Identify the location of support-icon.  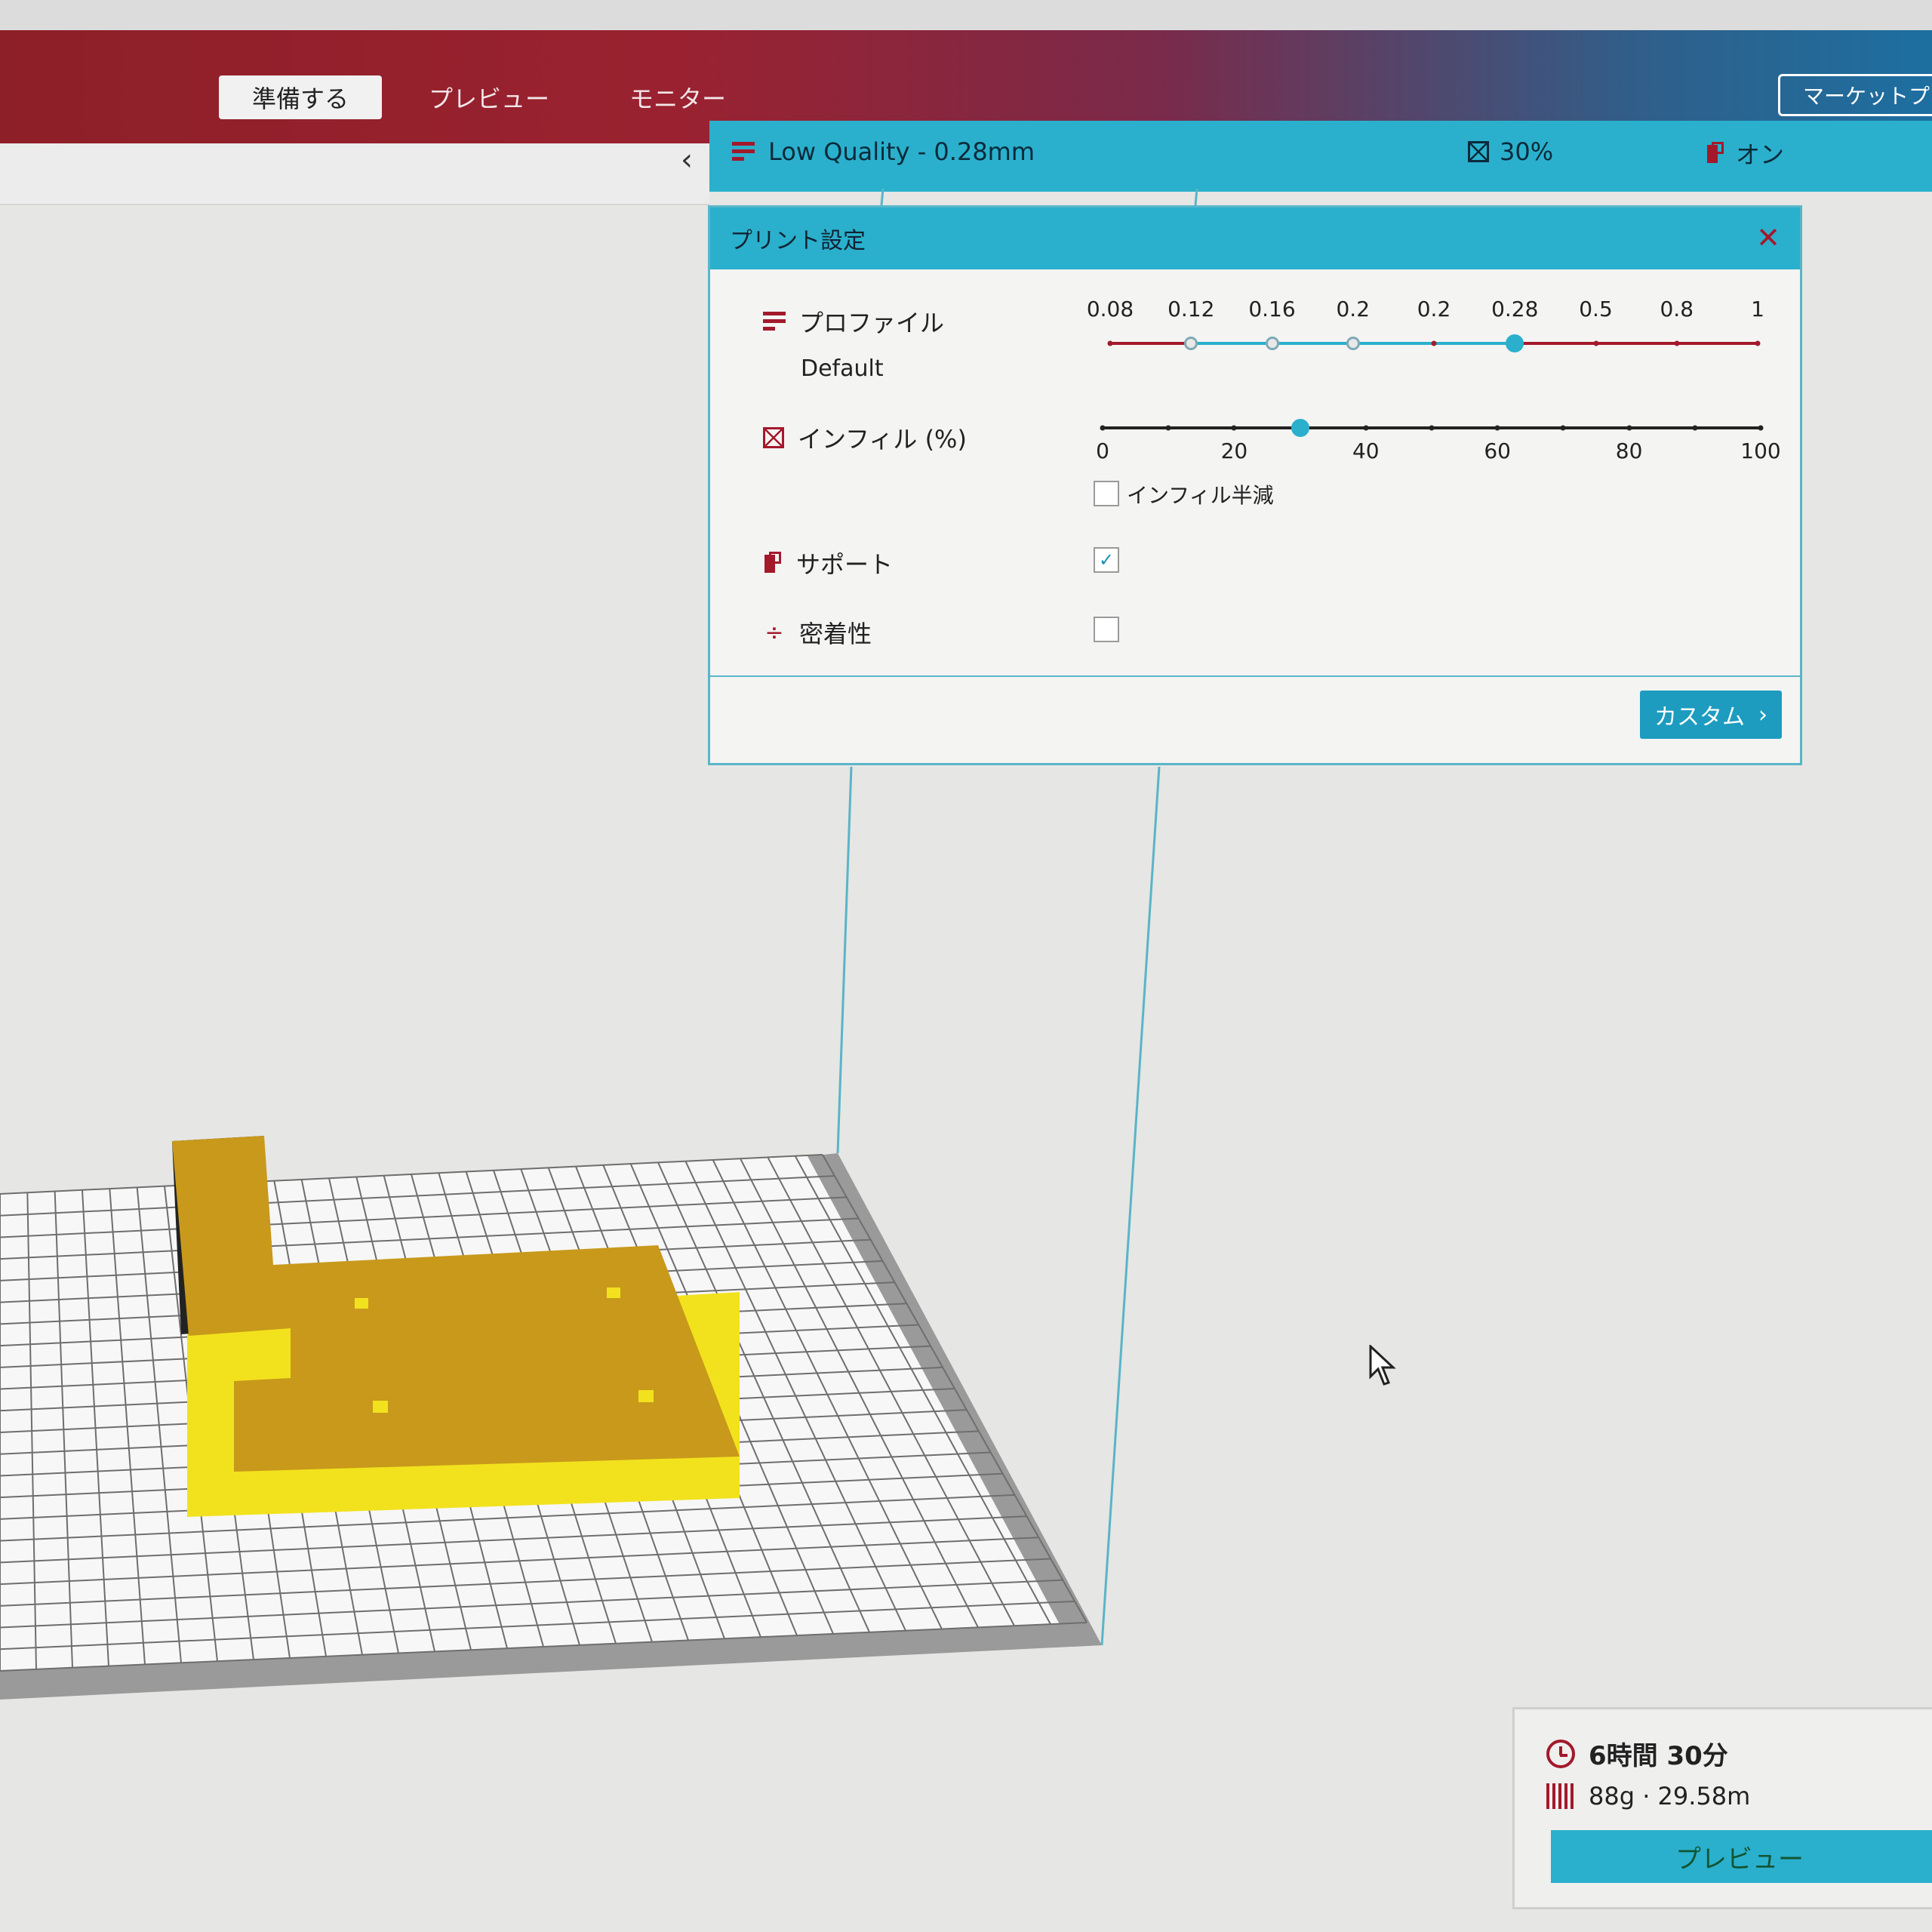
(1715, 153).